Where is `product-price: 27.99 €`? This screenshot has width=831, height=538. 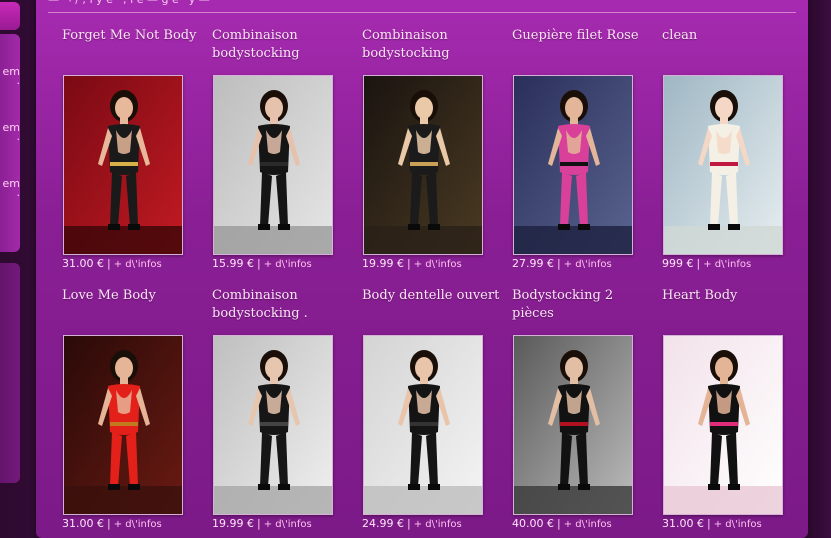
product-price: 27.99 € is located at coordinates (533, 263).